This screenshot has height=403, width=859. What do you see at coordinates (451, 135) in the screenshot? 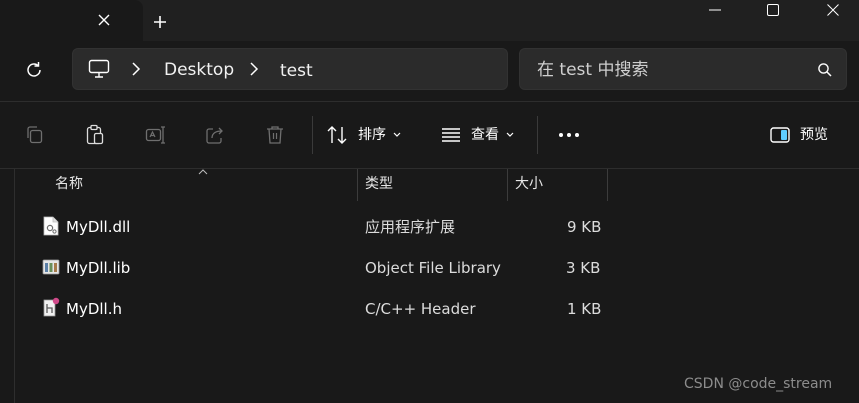
I see `view-icon` at bounding box center [451, 135].